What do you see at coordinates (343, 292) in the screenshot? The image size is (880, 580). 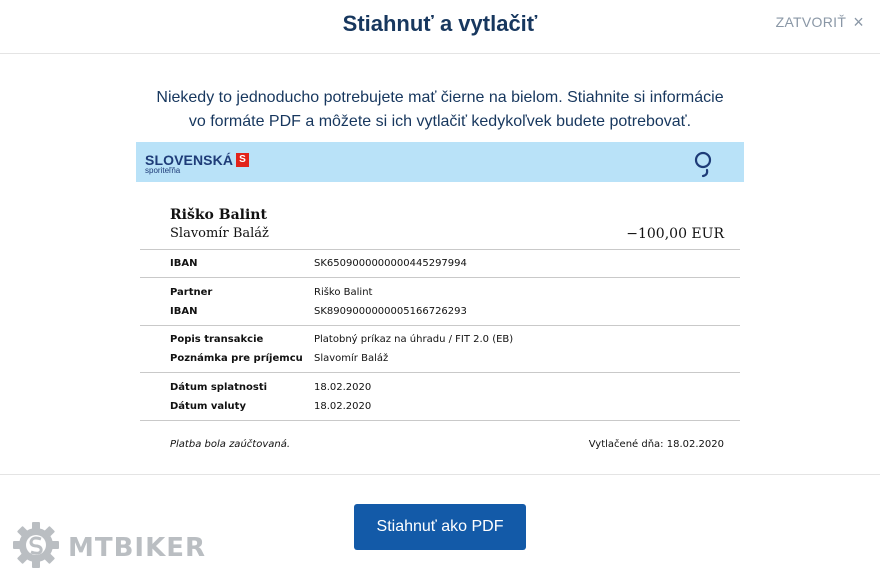 I see `detail-value: Riško Balint` at bounding box center [343, 292].